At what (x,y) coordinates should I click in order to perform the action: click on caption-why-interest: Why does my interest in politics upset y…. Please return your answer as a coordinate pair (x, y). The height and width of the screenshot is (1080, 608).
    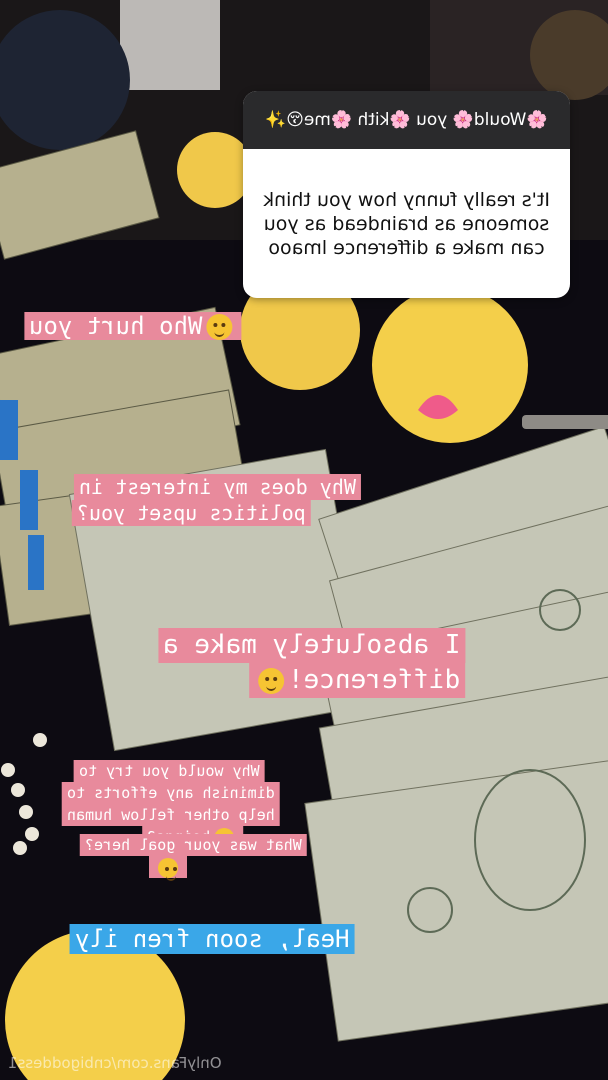
    Looking at the image, I should click on (216, 500).